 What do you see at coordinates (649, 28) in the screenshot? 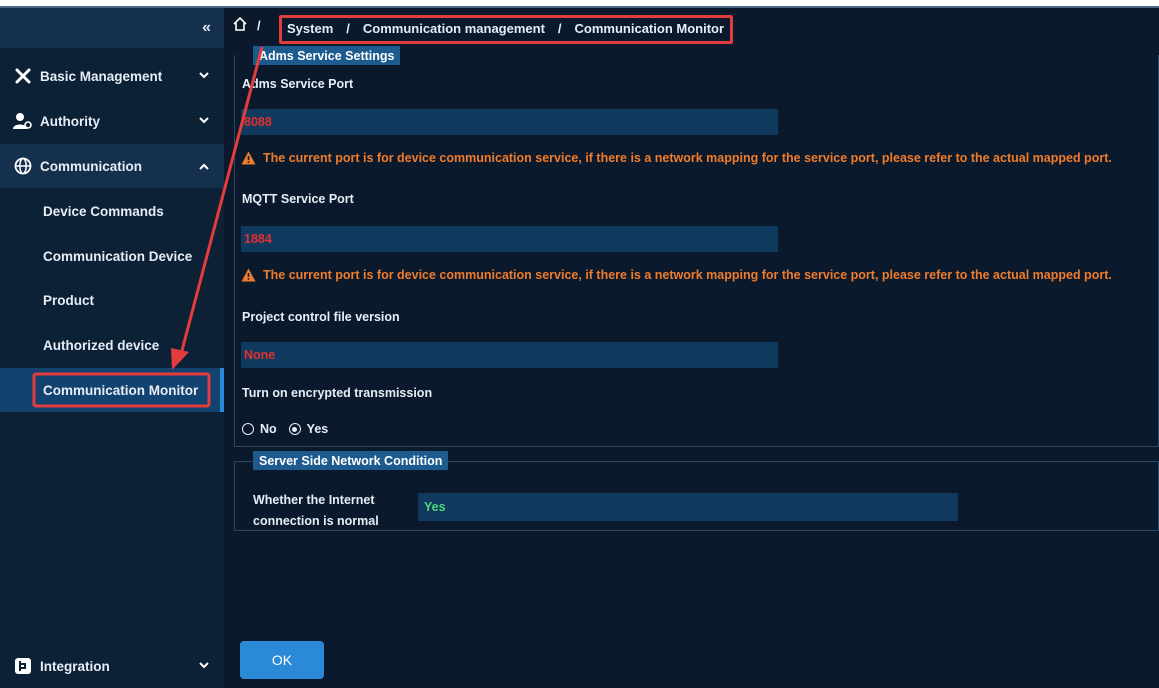
I see `breadcrumb-item-communication-monitor: Communication Monitor` at bounding box center [649, 28].